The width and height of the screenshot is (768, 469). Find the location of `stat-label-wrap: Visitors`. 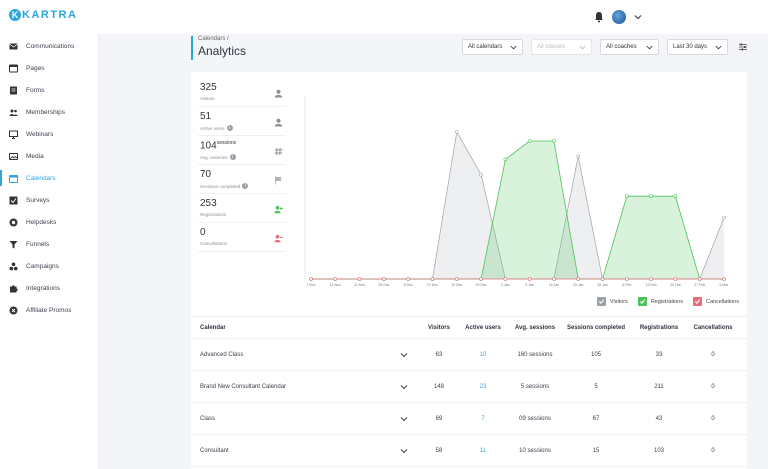

stat-label-wrap: Visitors is located at coordinates (207, 98).